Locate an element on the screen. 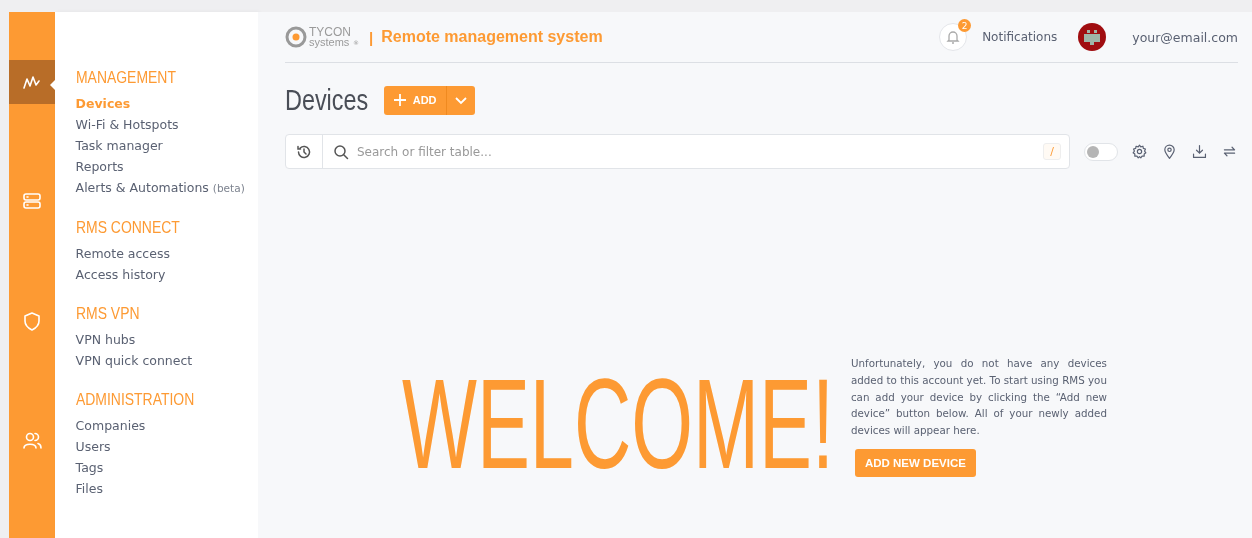 This screenshot has height=538, width=1252. toggle-switch is located at coordinates (1101, 151).